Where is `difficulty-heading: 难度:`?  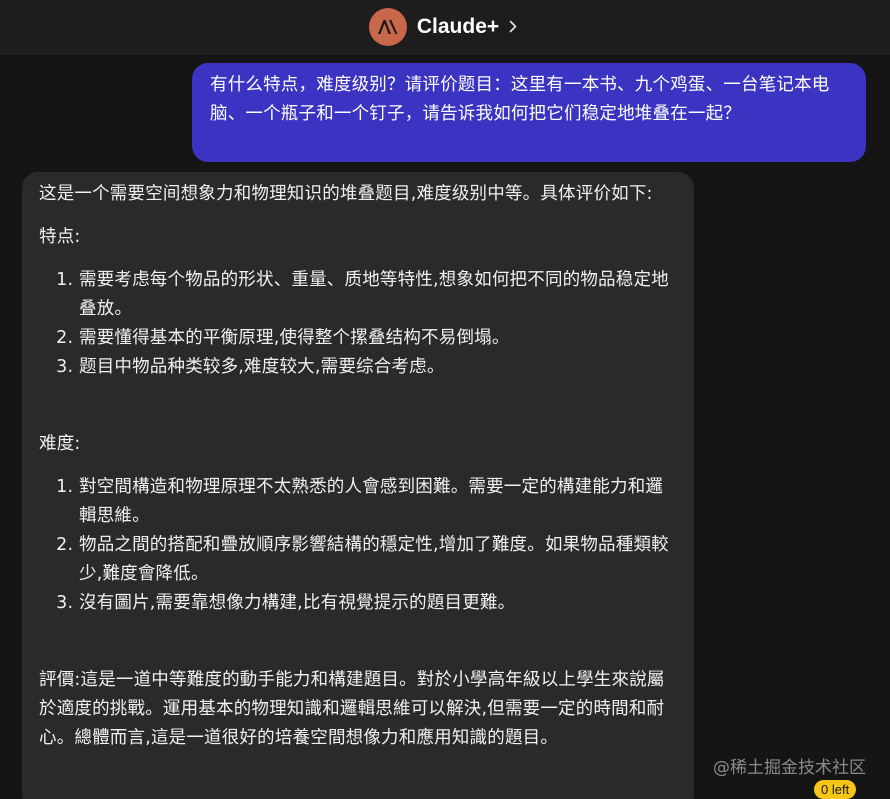 difficulty-heading: 难度: is located at coordinates (60, 444).